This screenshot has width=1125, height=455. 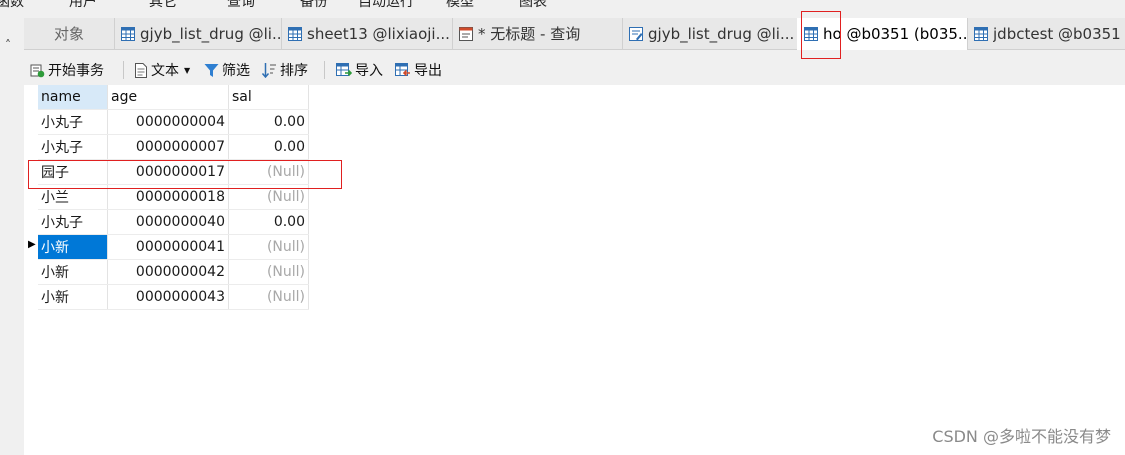 I want to click on annotation-highlight-tab, so click(x=821, y=35).